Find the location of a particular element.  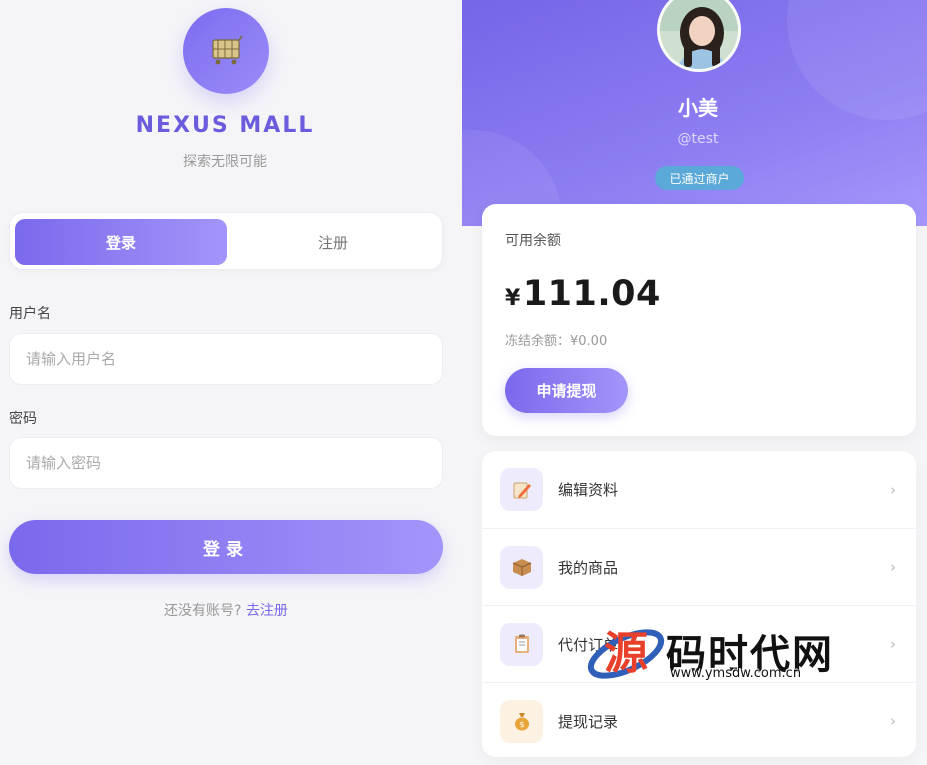

user-handle: @test is located at coordinates (698, 139).